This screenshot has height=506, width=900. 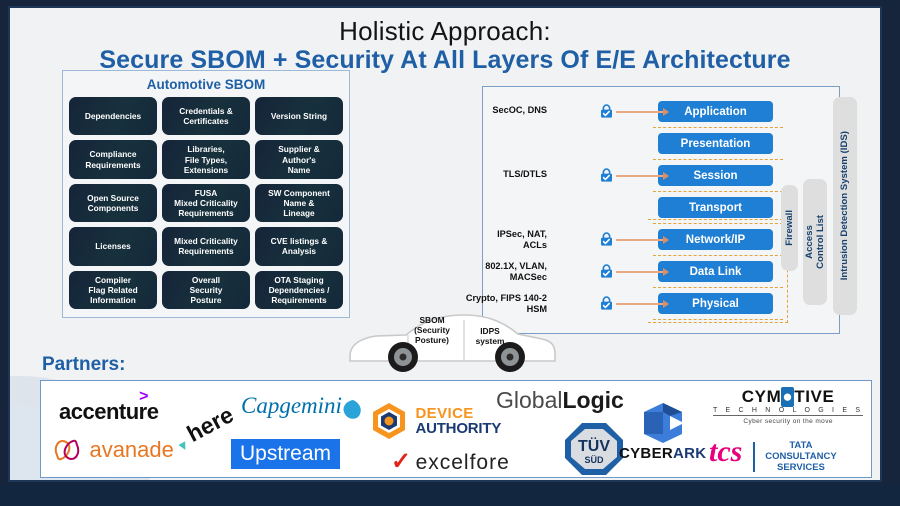 I want to click on osi-control-intrusion-detection-system-ids-: Intrusion Detection System (IDS), so click(x=845, y=206).